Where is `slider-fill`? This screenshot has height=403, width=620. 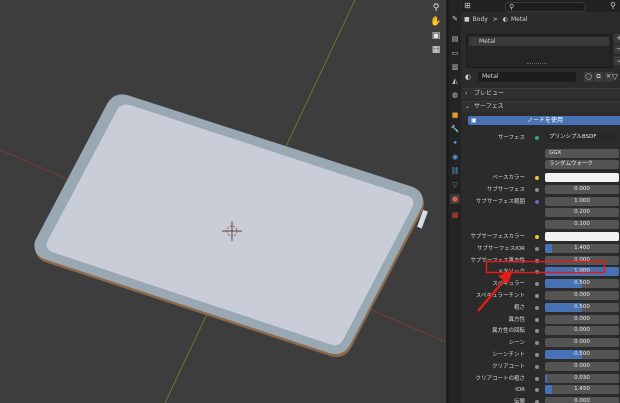
slider-fill is located at coordinates (549, 390).